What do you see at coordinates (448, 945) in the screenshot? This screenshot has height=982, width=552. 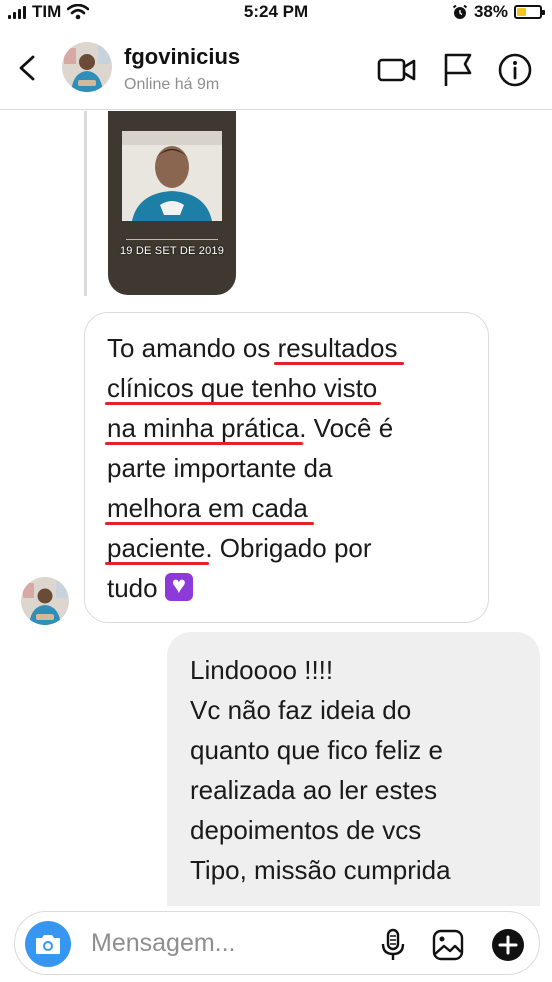 I see `gallery-icon` at bounding box center [448, 945].